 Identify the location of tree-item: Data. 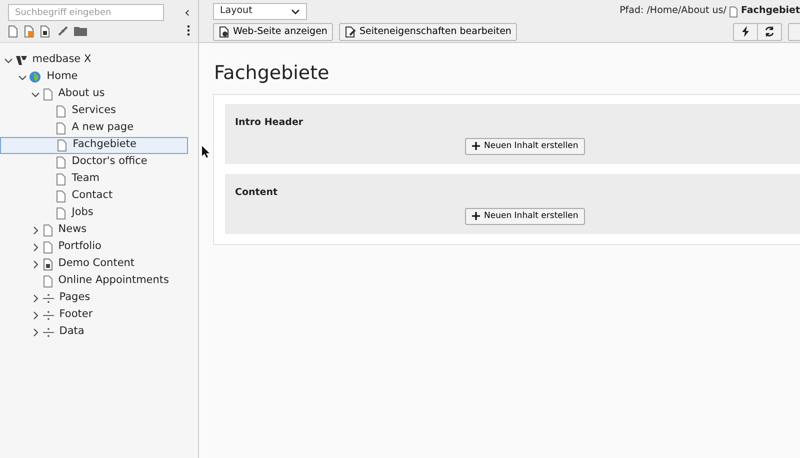
(94, 332).